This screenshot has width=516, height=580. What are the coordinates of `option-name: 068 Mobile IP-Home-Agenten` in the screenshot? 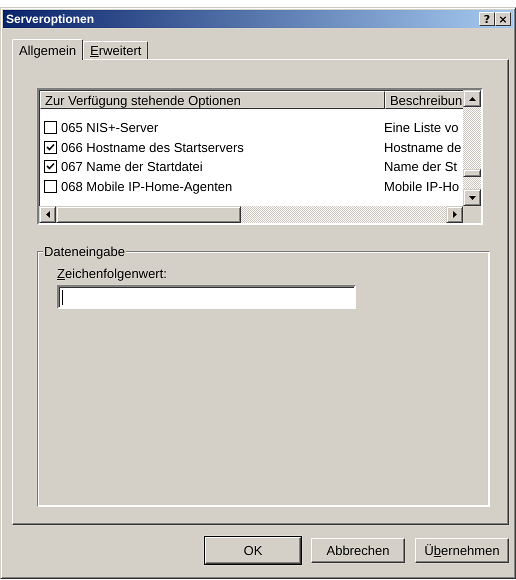 It's located at (146, 186).